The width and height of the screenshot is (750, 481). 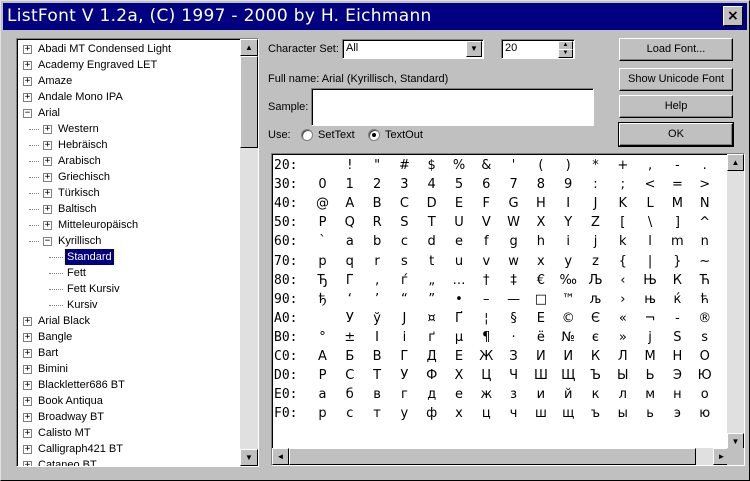 What do you see at coordinates (486, 356) in the screenshot?
I see `charmap-cell: Ж` at bounding box center [486, 356].